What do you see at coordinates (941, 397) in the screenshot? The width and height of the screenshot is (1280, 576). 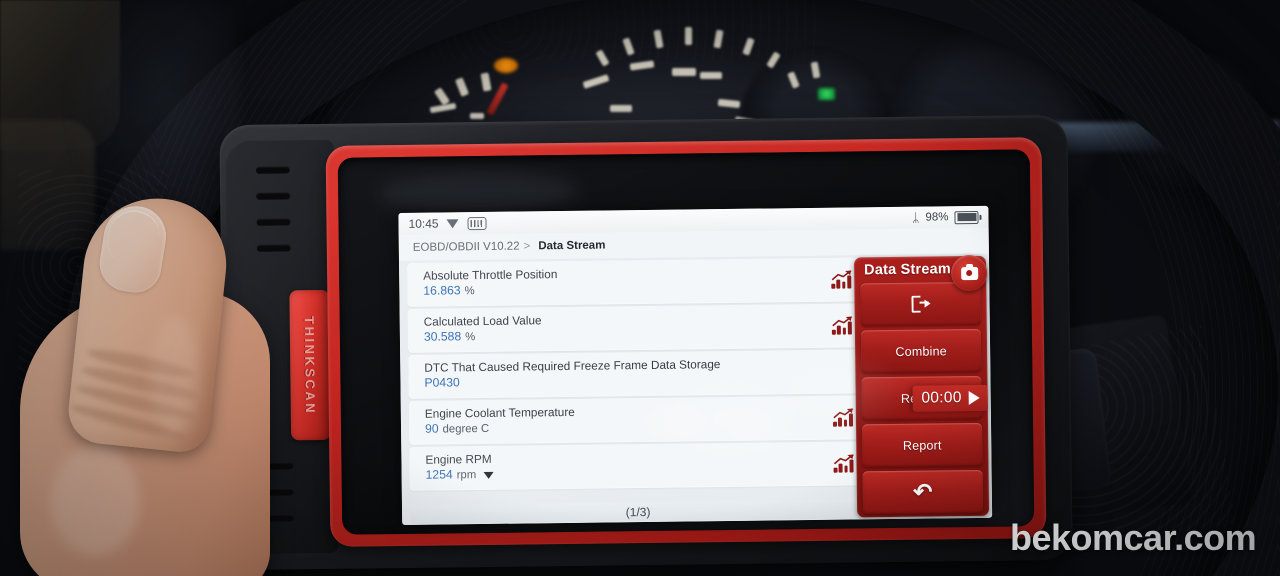 I see `record-time: 00:00` at bounding box center [941, 397].